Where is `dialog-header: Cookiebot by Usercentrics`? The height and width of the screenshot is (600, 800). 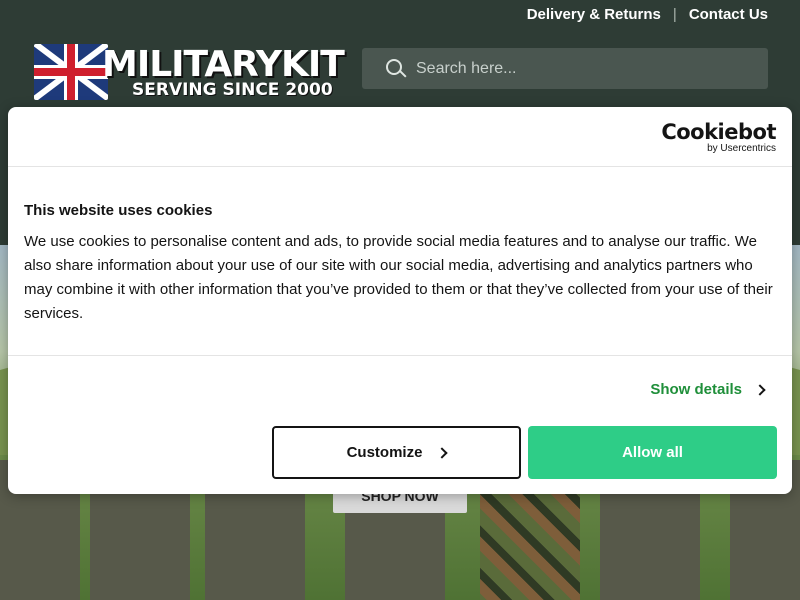
dialog-header: Cookiebot by Usercentrics is located at coordinates (400, 137).